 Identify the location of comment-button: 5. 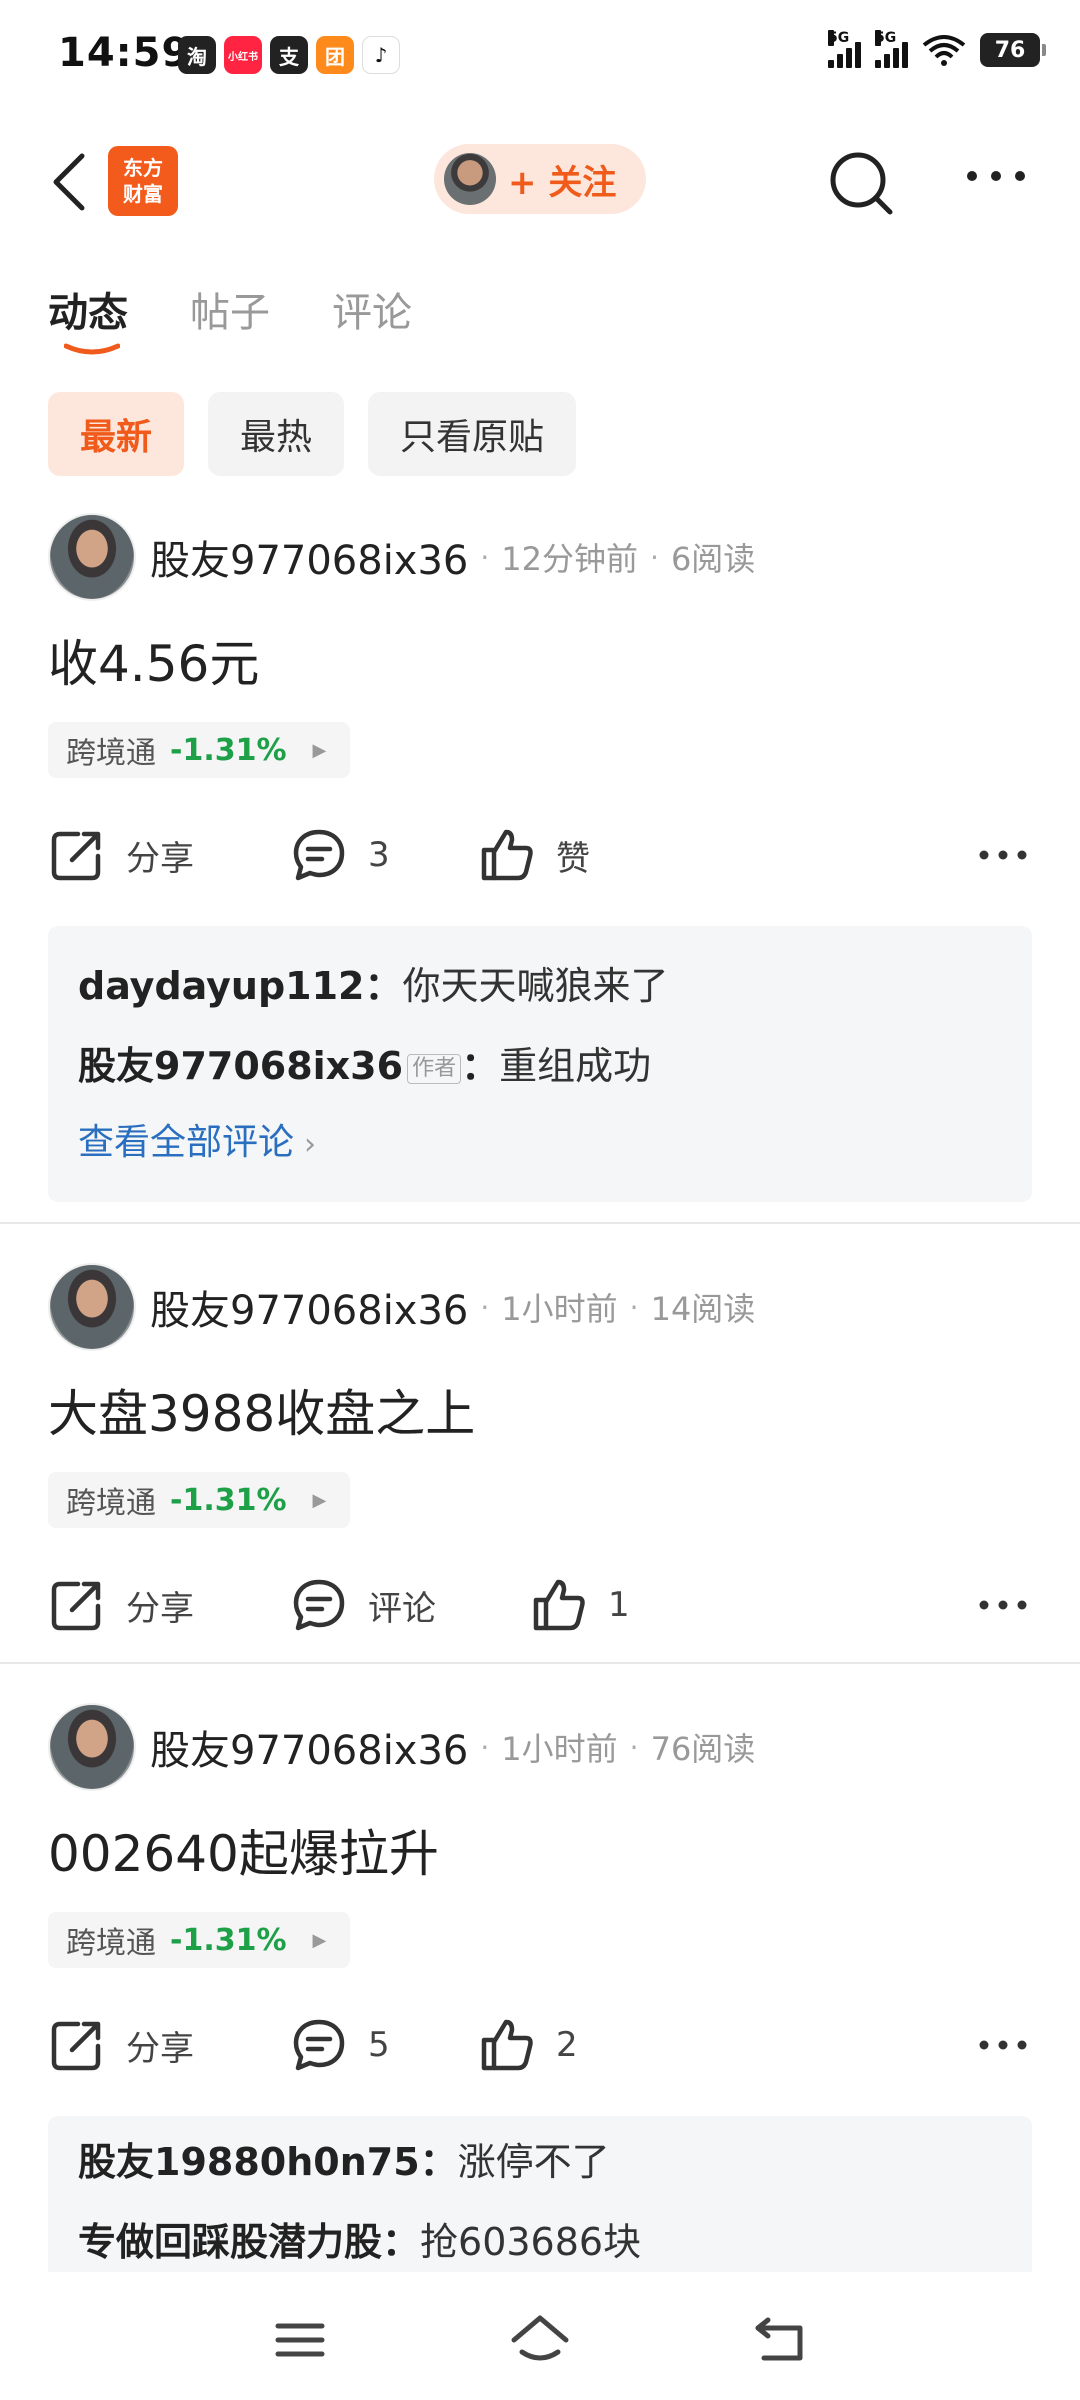
(340, 2045).